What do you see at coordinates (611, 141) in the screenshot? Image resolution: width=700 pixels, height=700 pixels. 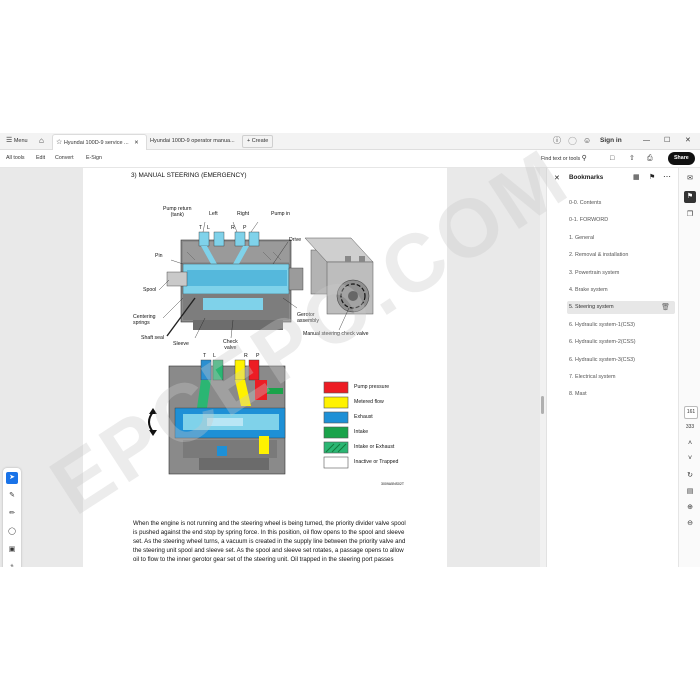 I see `sign-in-button: Sign in` at bounding box center [611, 141].